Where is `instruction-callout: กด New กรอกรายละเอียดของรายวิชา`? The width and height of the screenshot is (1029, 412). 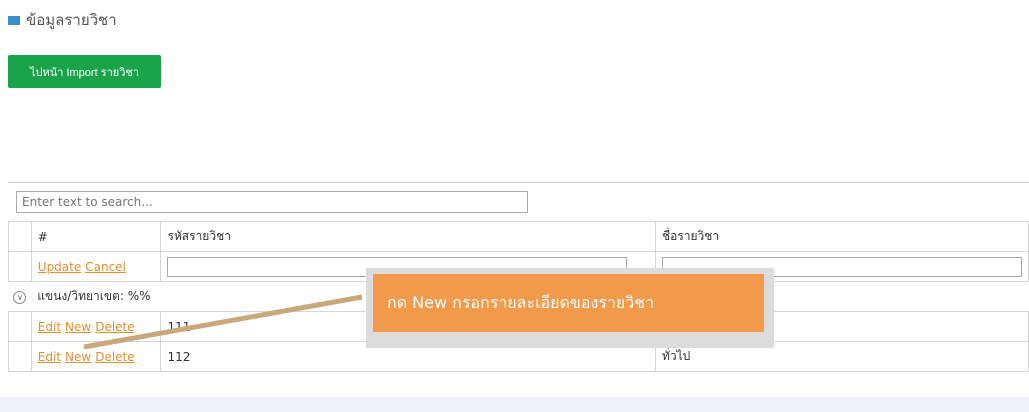 instruction-callout: กด New กรอกรายละเอียดของรายวิชา is located at coordinates (570, 308).